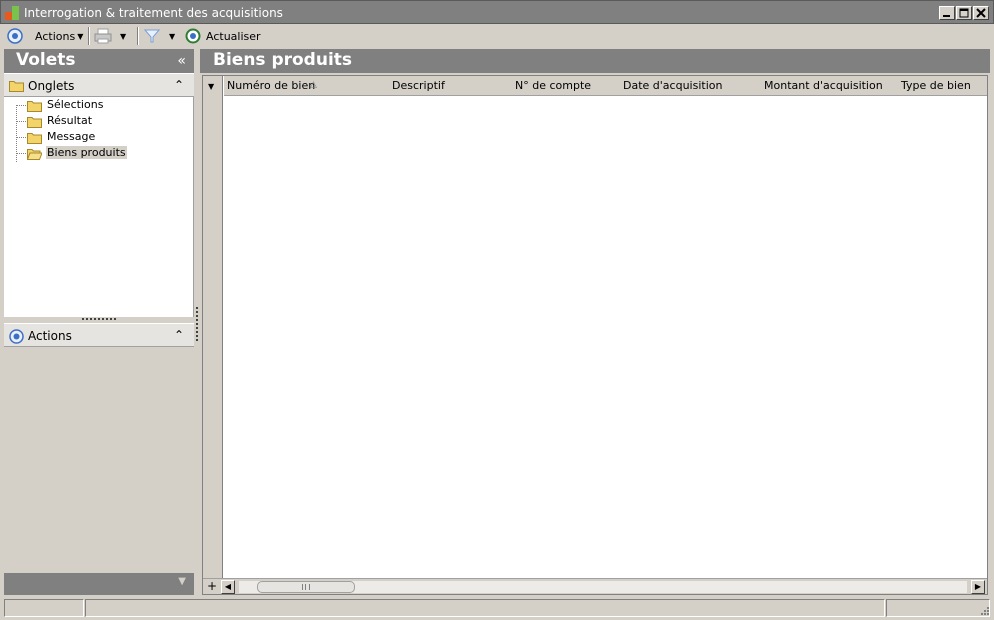 The height and width of the screenshot is (620, 994). What do you see at coordinates (55, 36) in the screenshot?
I see `actions-menu-label: Actions` at bounding box center [55, 36].